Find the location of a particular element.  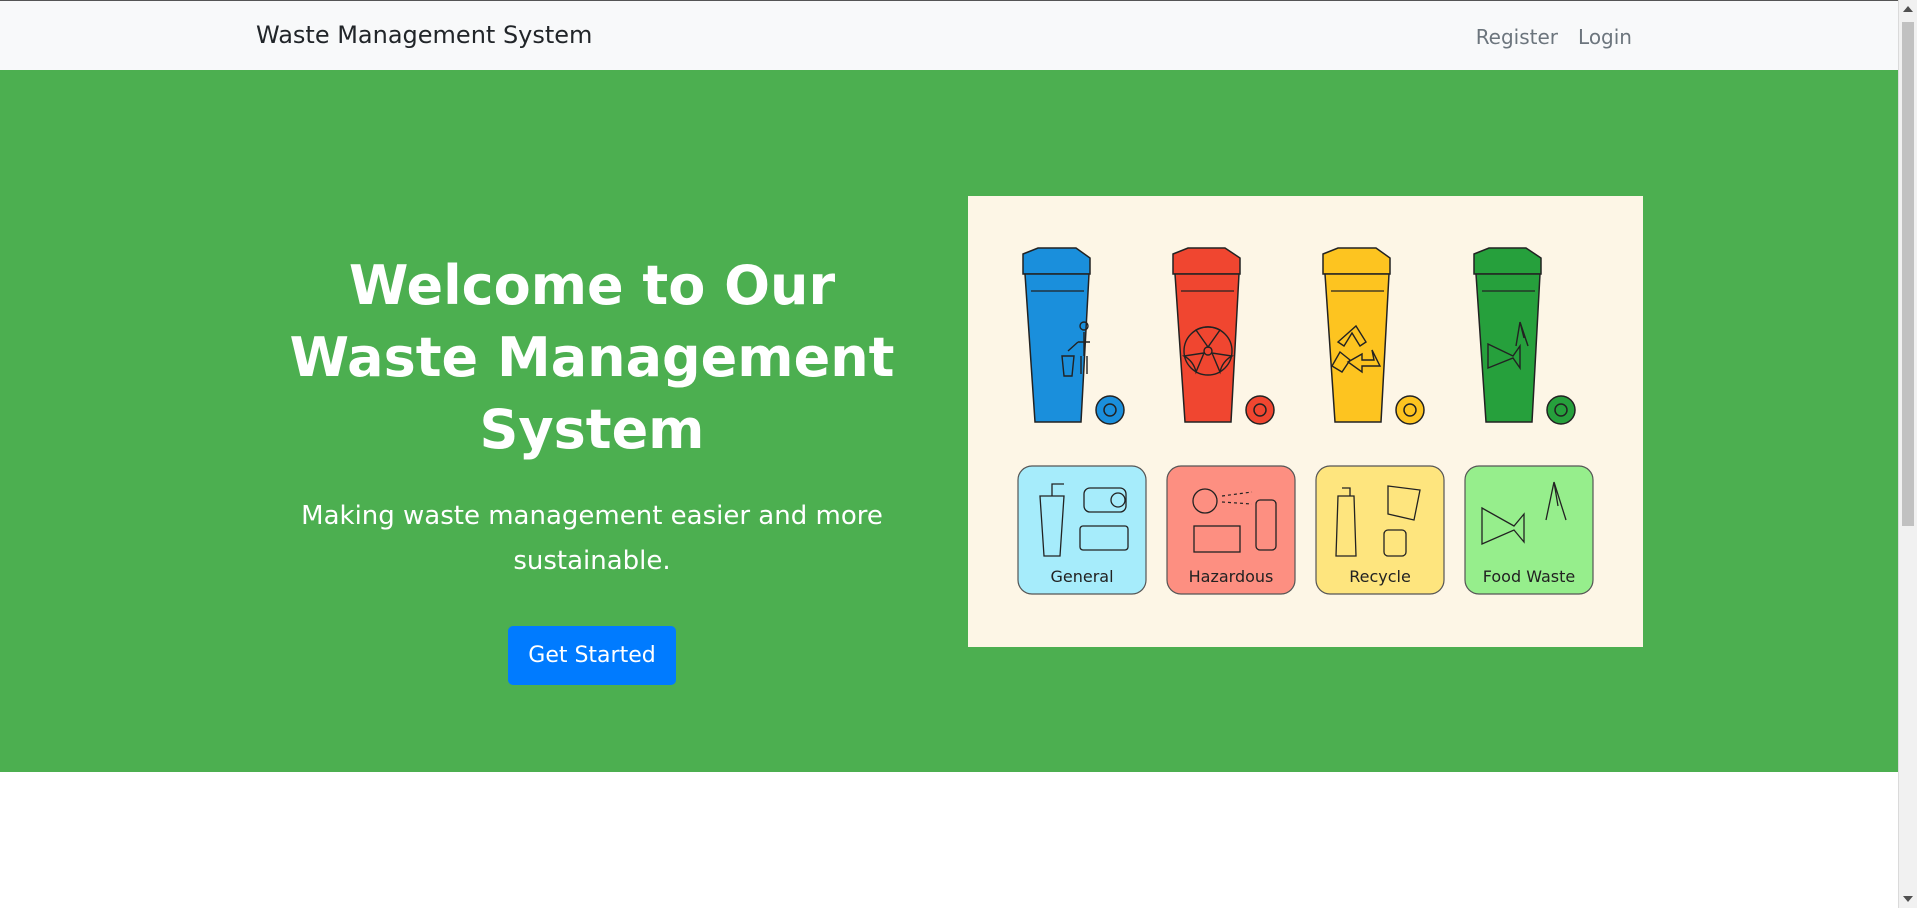

content-area is located at coordinates (949, 840).